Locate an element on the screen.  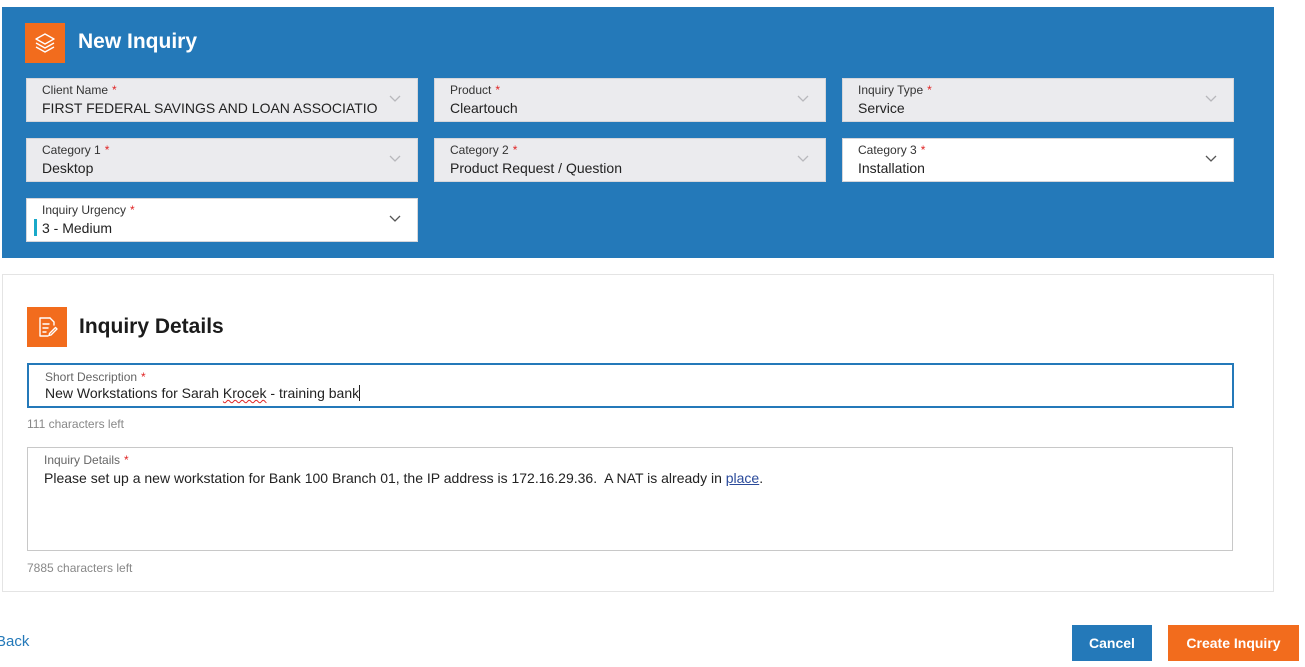
back-link: Back is located at coordinates (14, 641).